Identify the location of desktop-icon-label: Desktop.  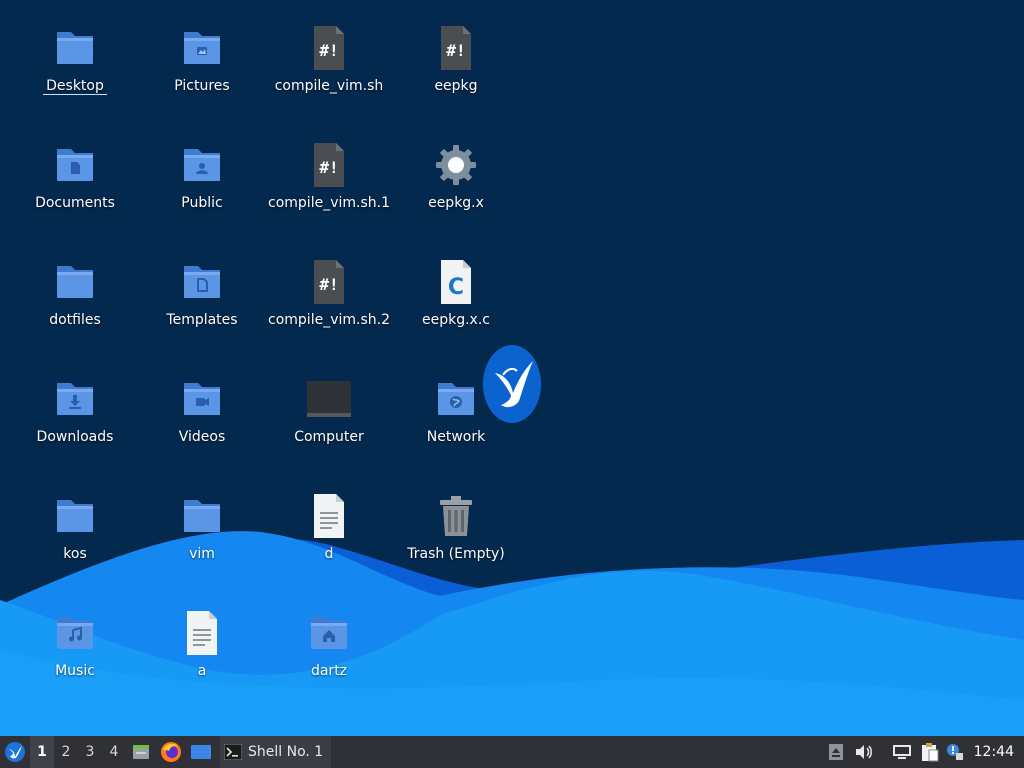
(75, 86).